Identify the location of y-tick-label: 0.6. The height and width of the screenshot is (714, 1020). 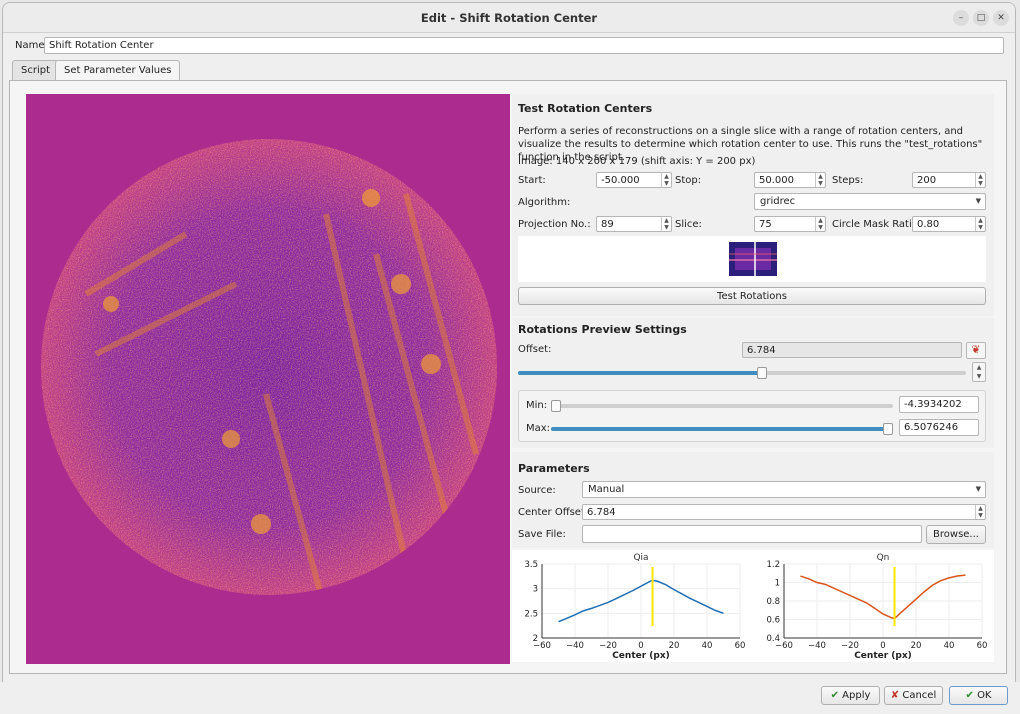
(773, 621).